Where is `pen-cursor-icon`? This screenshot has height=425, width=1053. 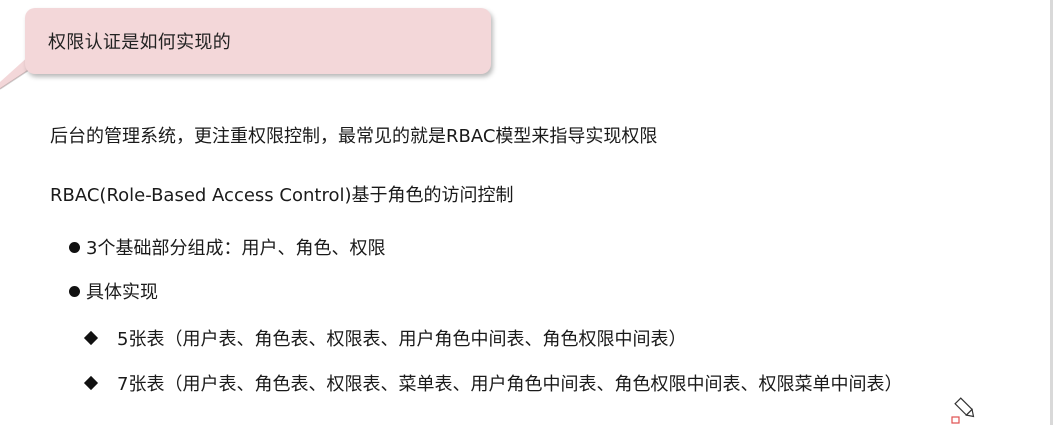 pen-cursor-icon is located at coordinates (963, 410).